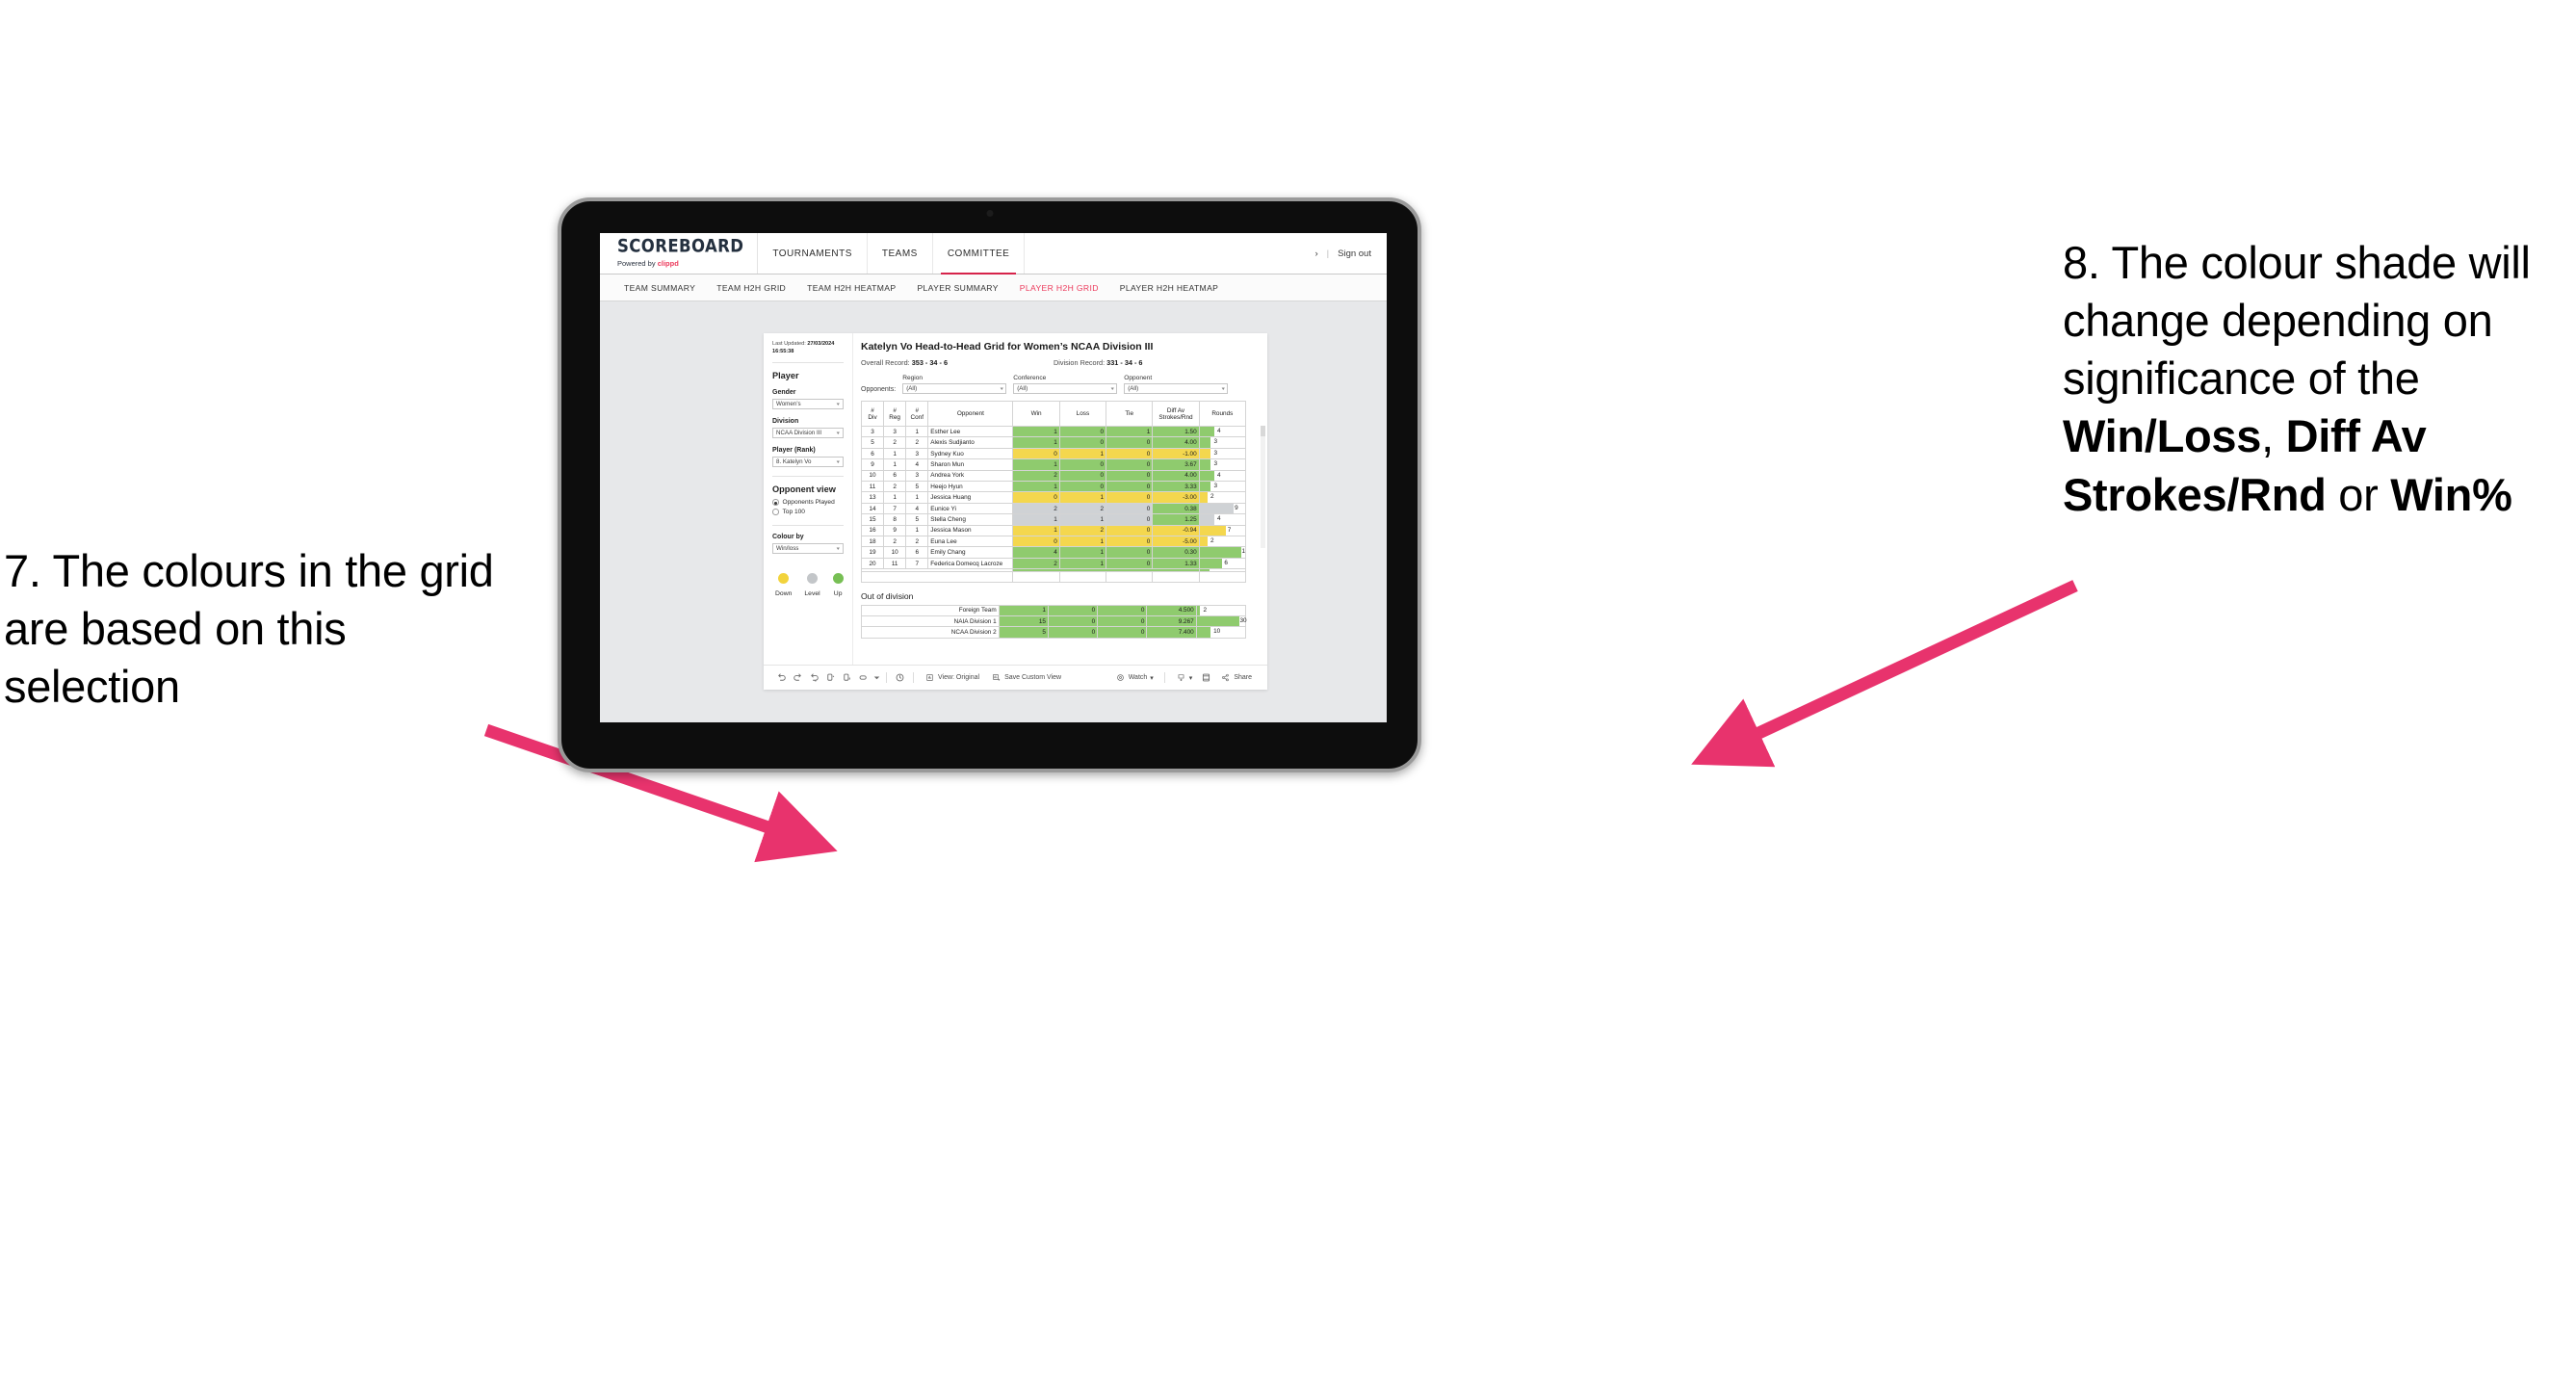 Image resolution: width=2576 pixels, height=1386 pixels. Describe the element at coordinates (808, 404) in the screenshot. I see `gender-select: Women’s ▾` at that location.